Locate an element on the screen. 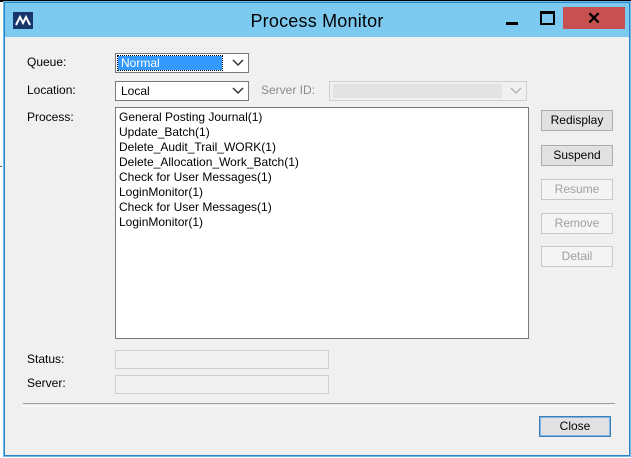  minimize-icon is located at coordinates (512, 23).